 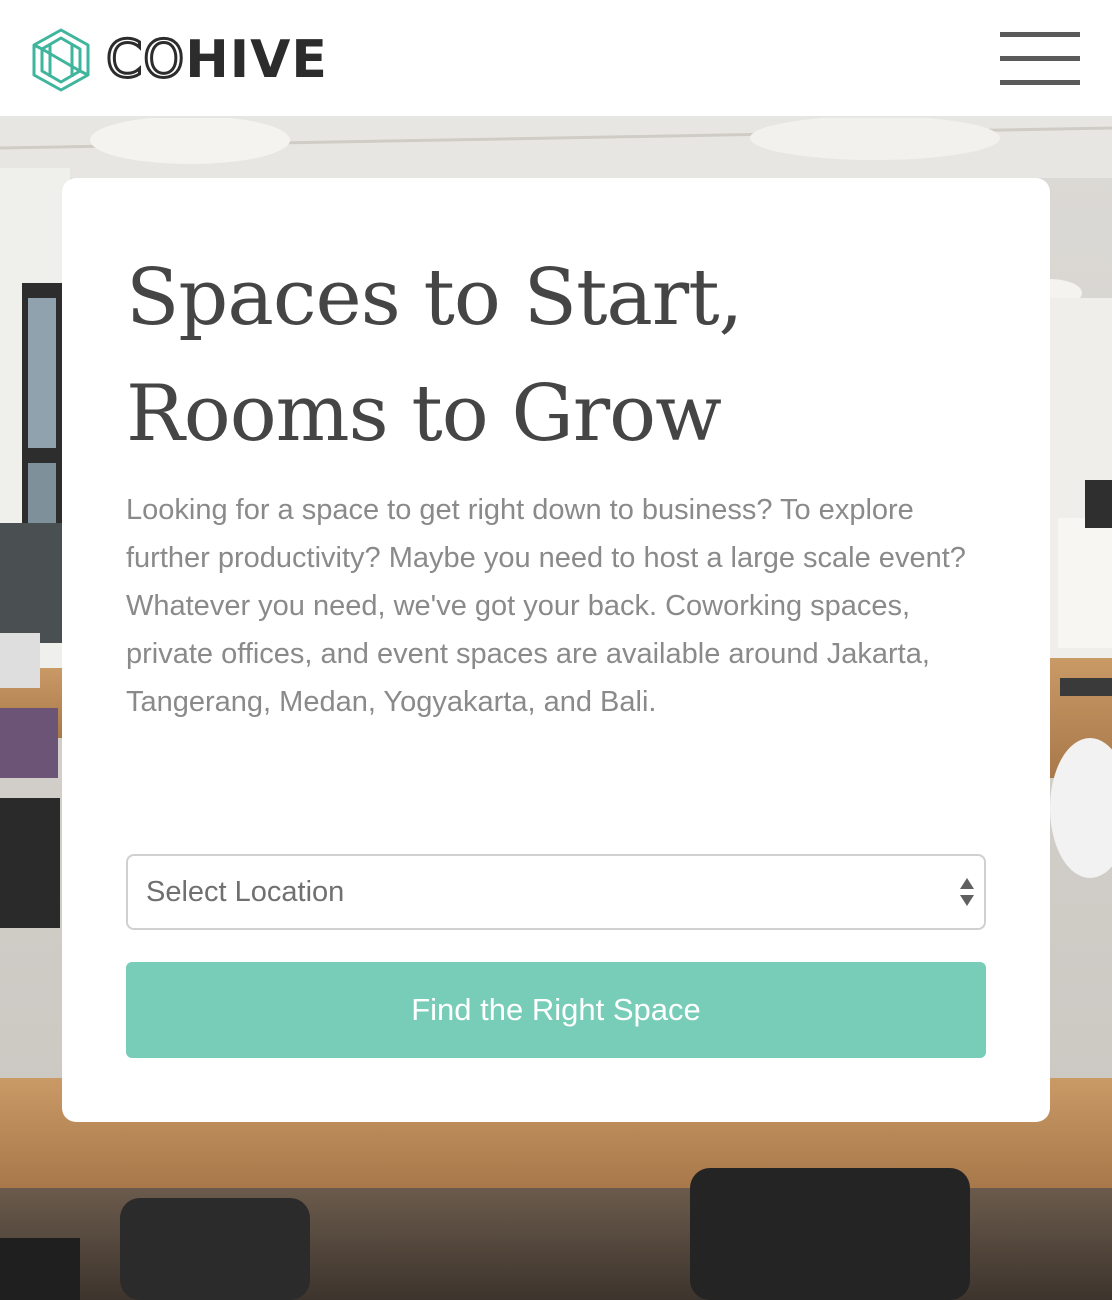 What do you see at coordinates (434, 356) in the screenshot?
I see `hero-headline: Spaces to Start, Rooms to Grow` at bounding box center [434, 356].